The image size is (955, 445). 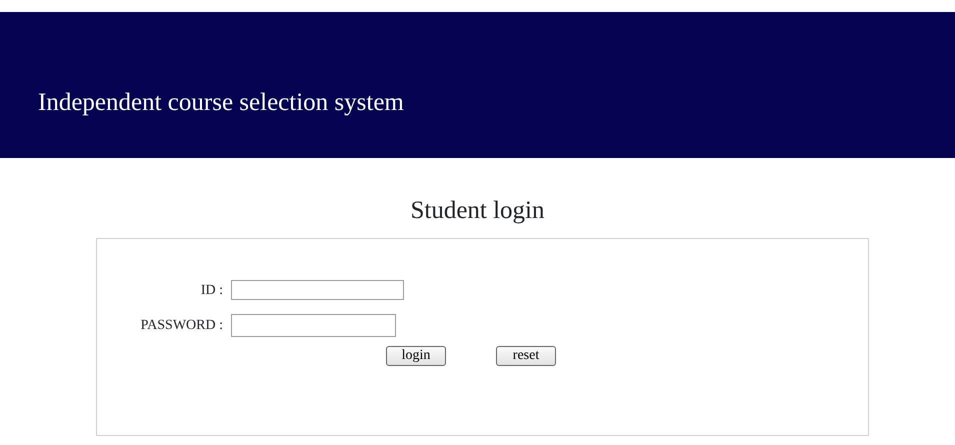 What do you see at coordinates (212, 291) in the screenshot?
I see `field-label: ID :` at bounding box center [212, 291].